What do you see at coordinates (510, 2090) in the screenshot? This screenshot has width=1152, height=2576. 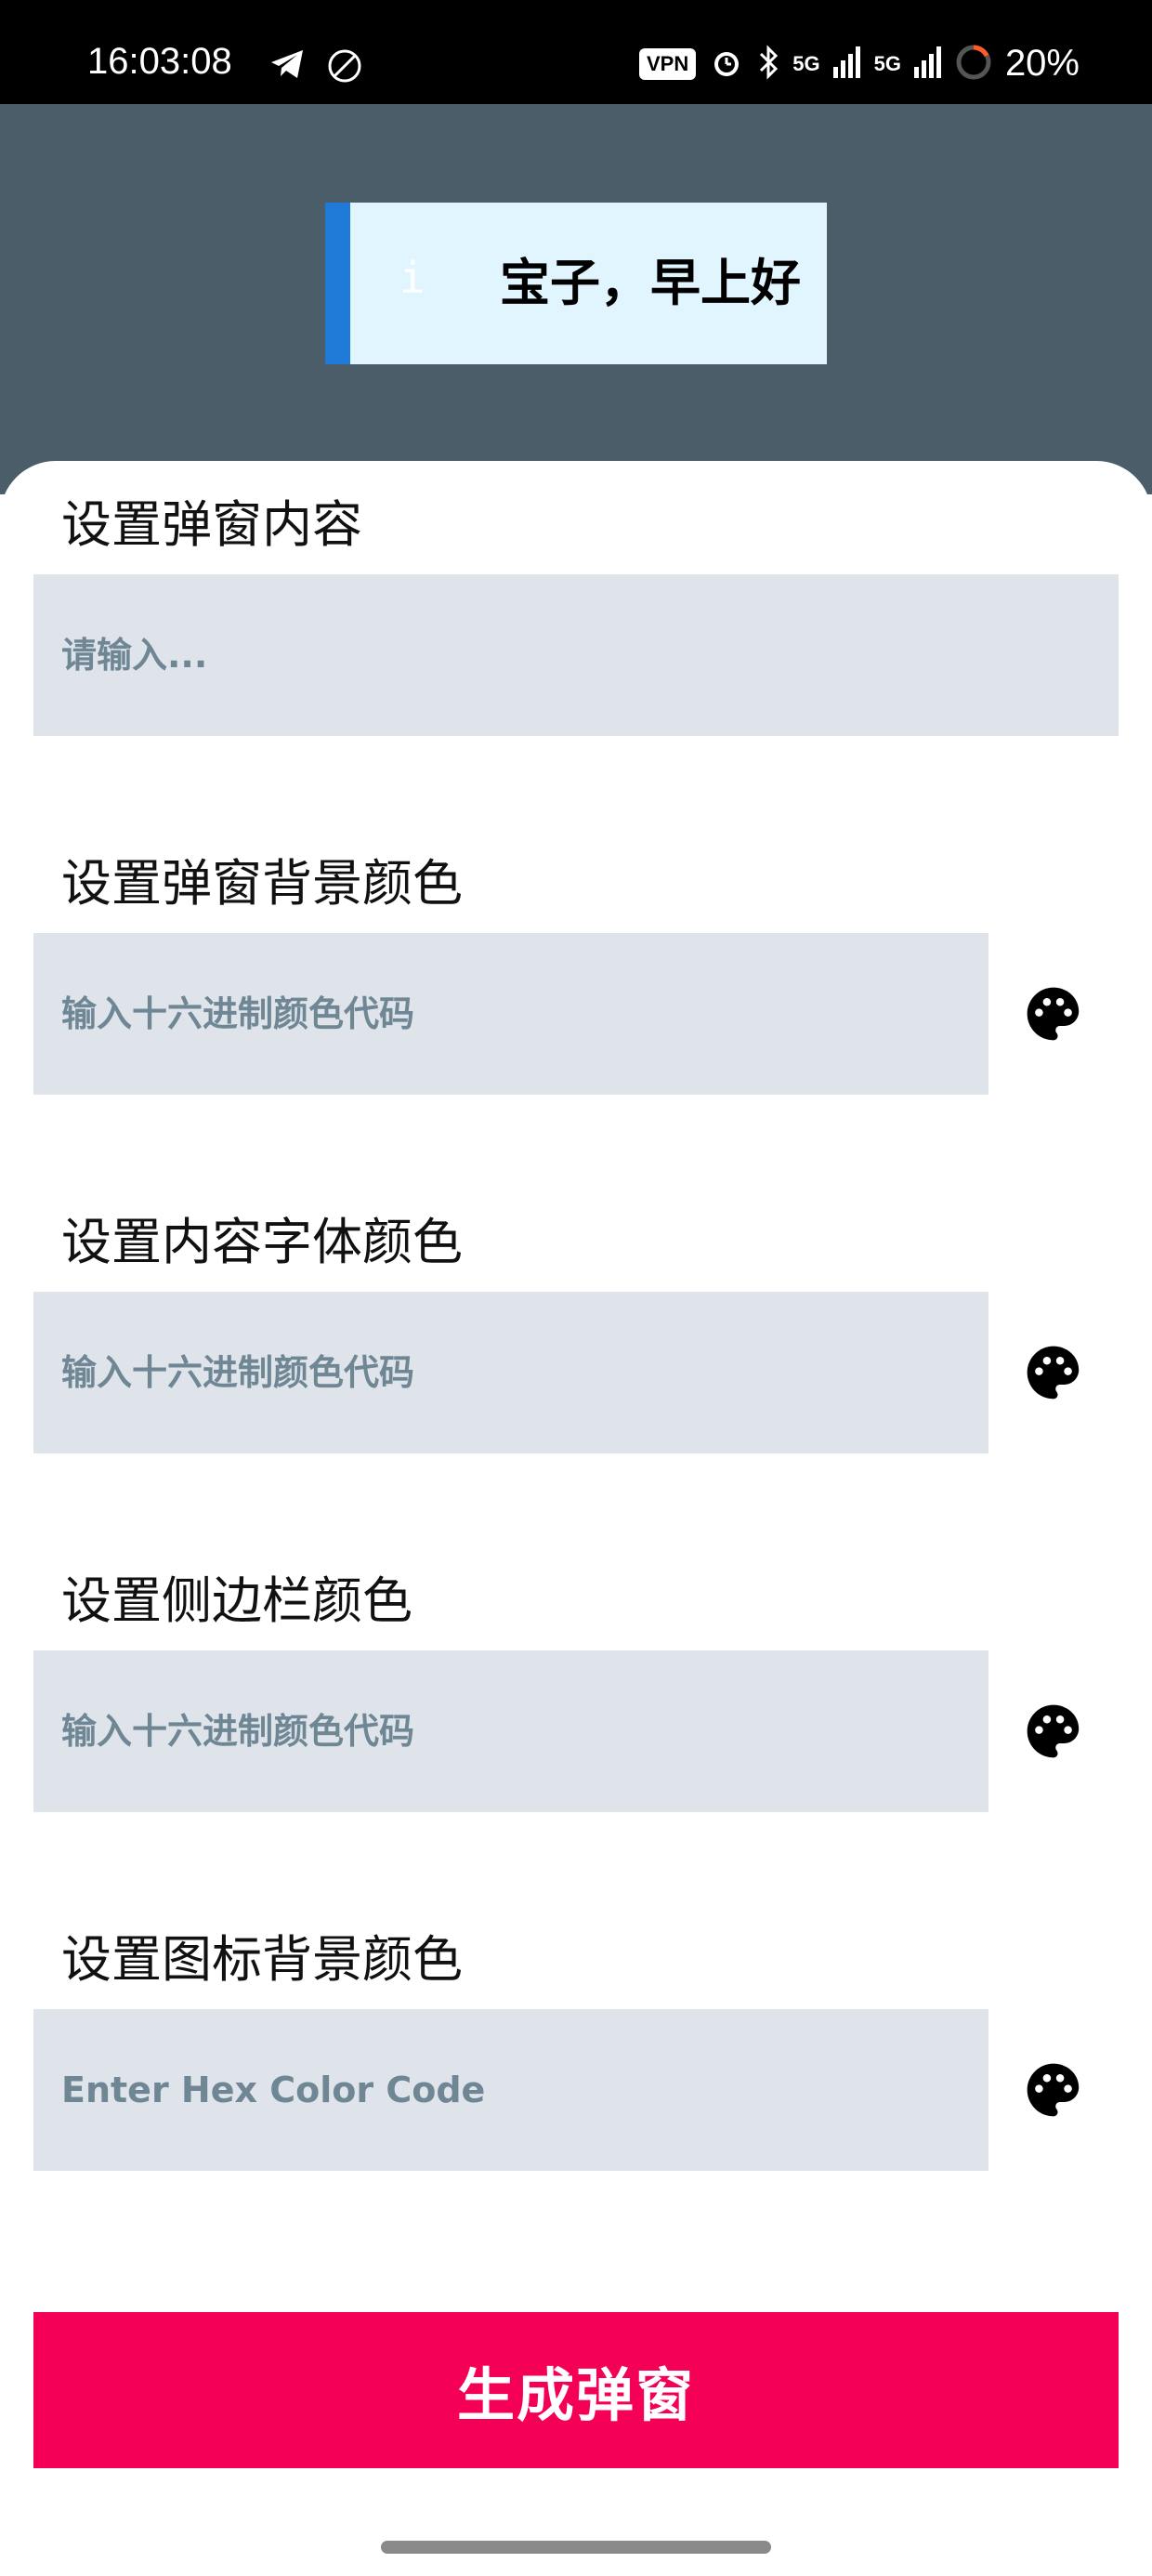 I see `icon-bg-color-input` at bounding box center [510, 2090].